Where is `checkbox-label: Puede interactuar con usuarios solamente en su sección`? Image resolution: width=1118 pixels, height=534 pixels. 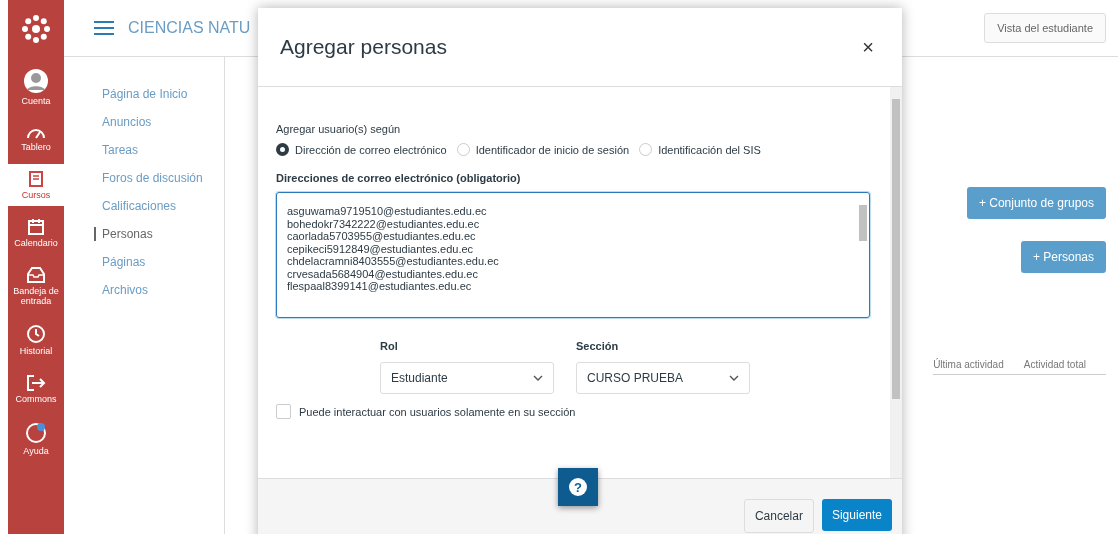
checkbox-label: Puede interactuar con usuarios solamente en su sección is located at coordinates (437, 411).